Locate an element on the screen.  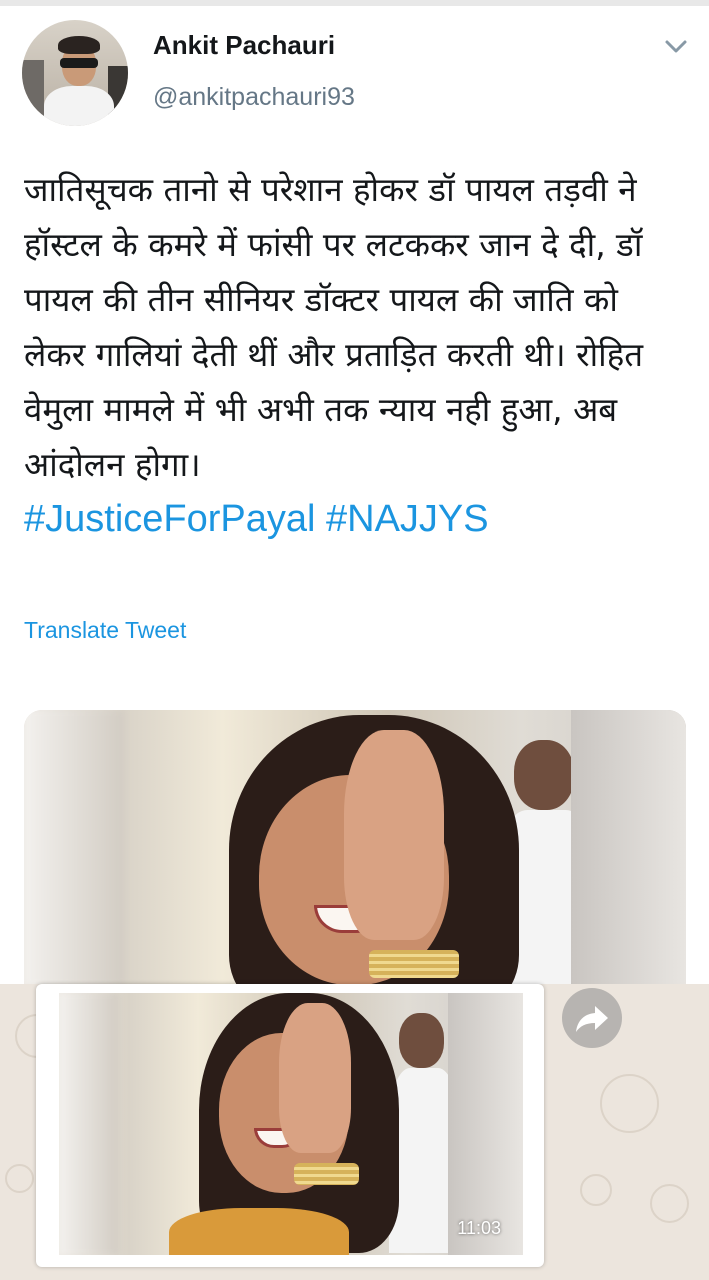
avatar is located at coordinates (75, 73).